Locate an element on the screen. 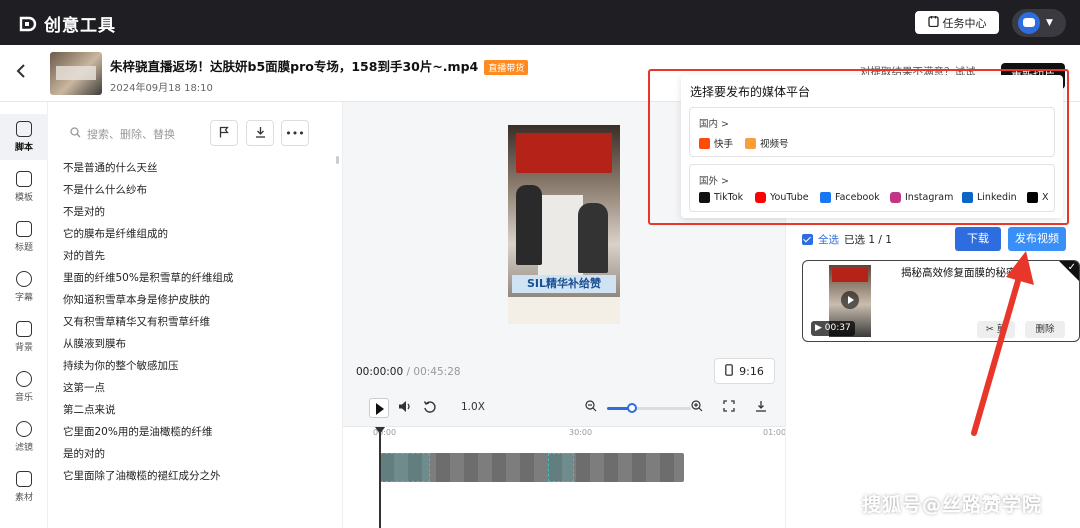 The image size is (1080, 528). filter-icon is located at coordinates (24, 429).